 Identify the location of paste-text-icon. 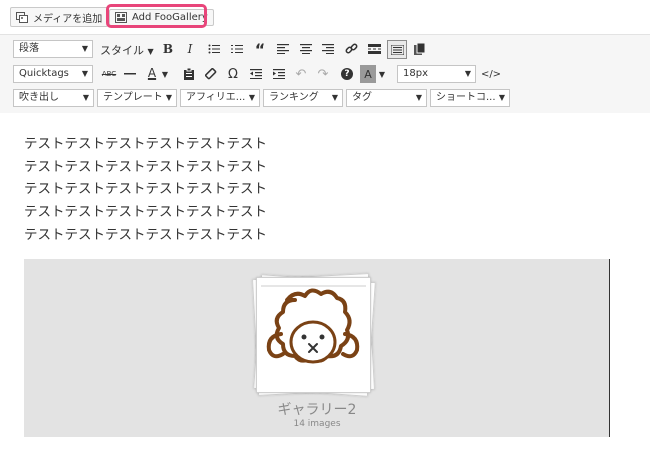
(189, 74).